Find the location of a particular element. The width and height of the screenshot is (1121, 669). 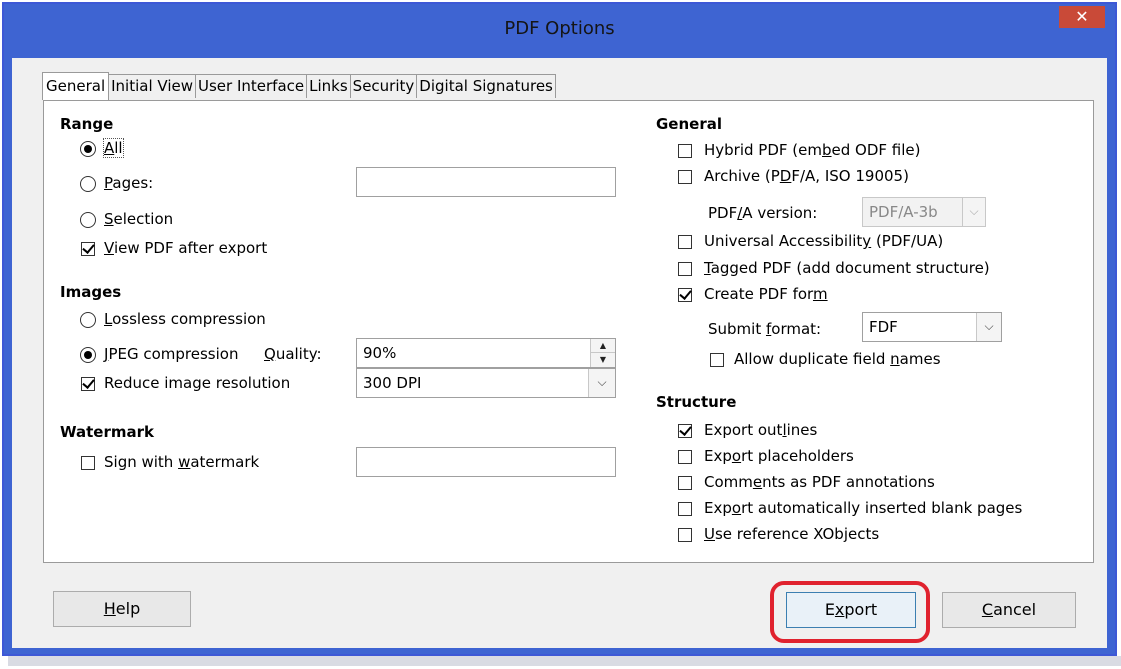

tab-security: Security is located at coordinates (384, 86).